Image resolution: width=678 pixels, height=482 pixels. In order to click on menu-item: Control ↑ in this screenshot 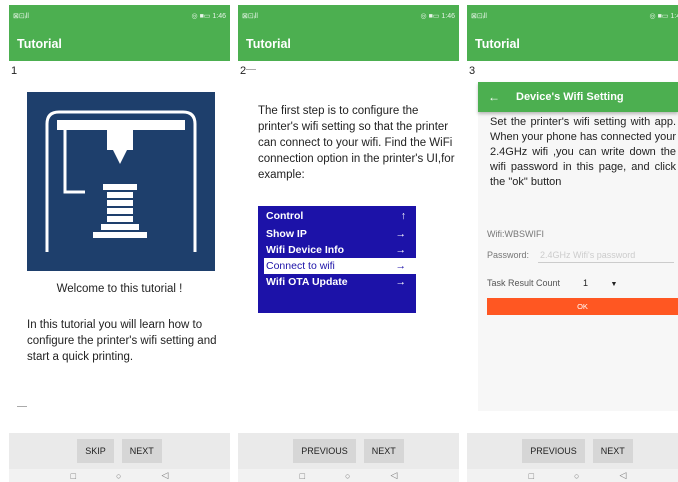, I will do `click(336, 216)`.